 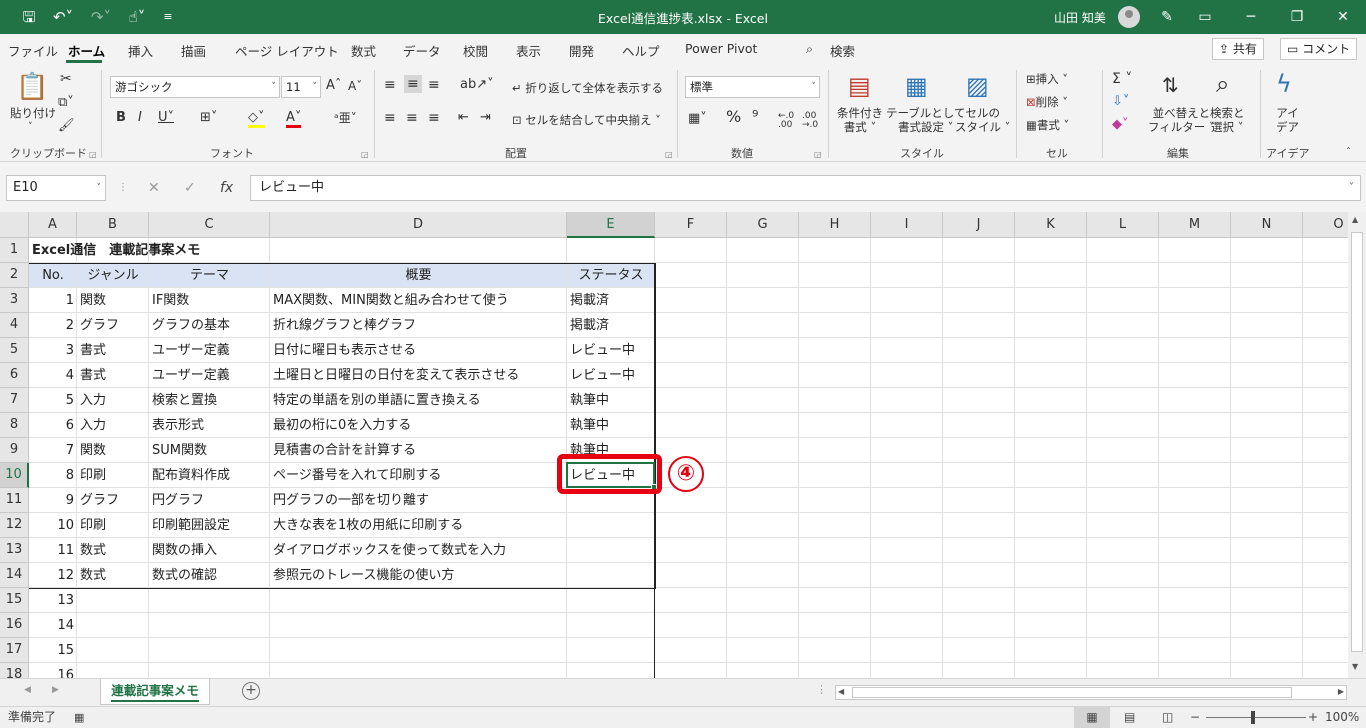 I want to click on tab-help: ヘルプ, so click(x=641, y=50).